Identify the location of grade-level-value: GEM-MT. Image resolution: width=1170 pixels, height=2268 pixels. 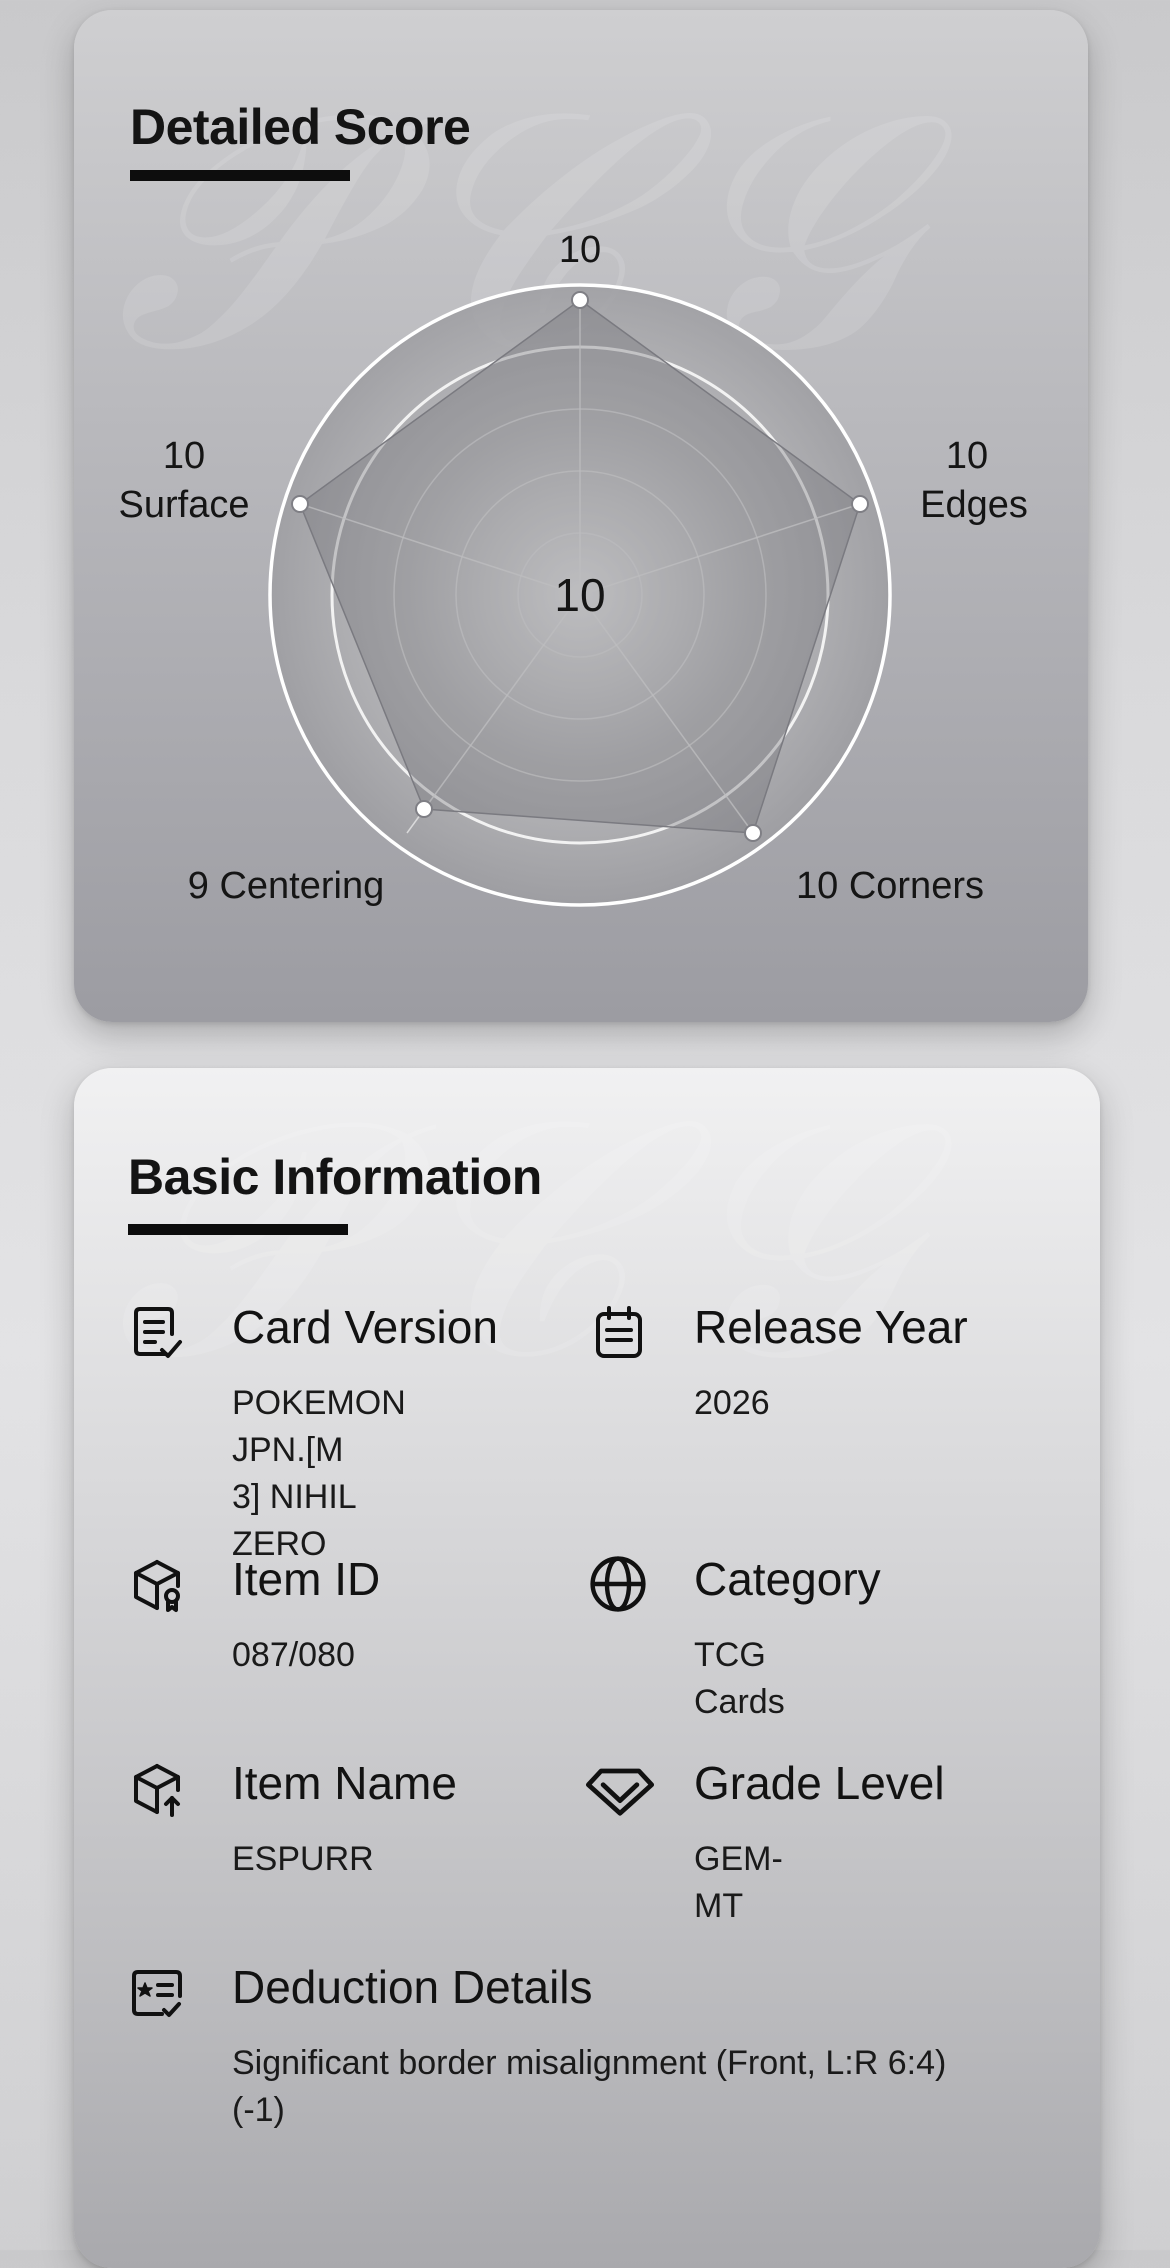
(738, 1882).